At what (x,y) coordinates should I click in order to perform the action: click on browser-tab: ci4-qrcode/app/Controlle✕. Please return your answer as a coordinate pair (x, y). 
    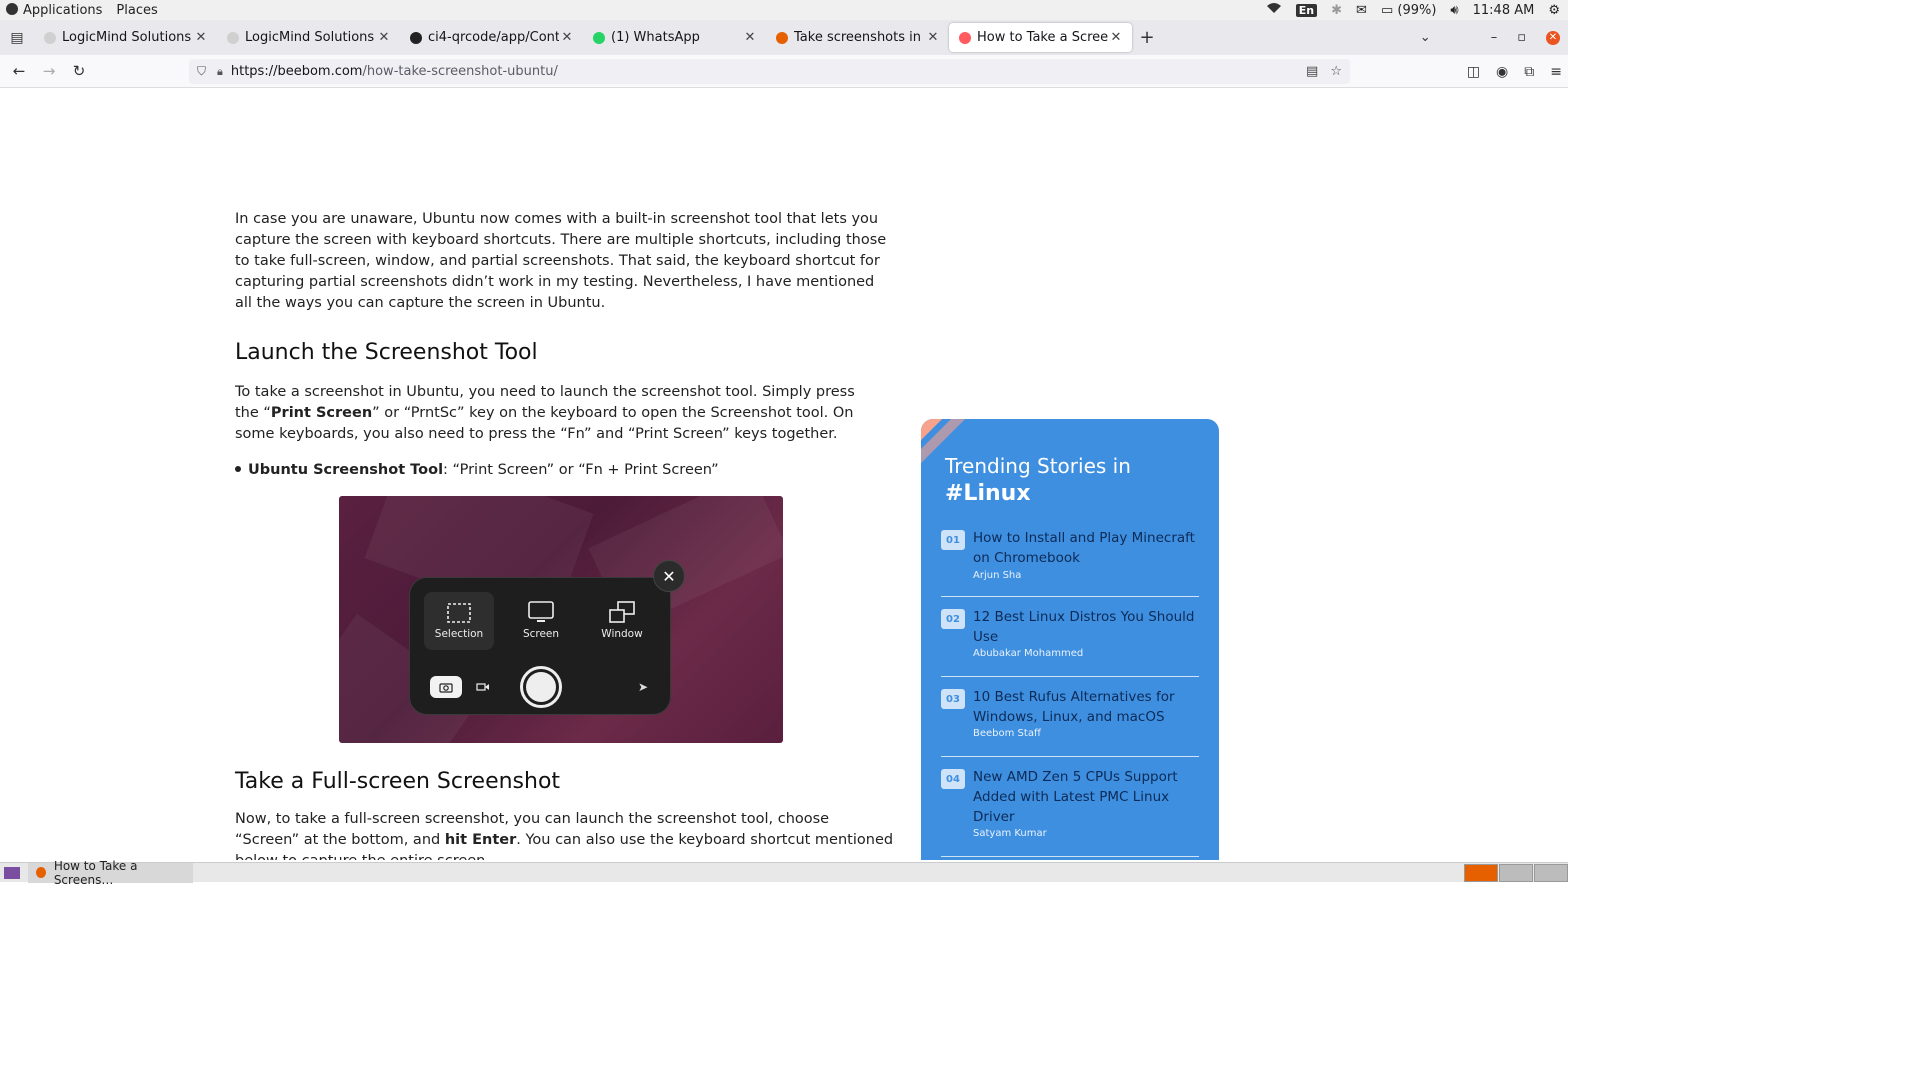
    Looking at the image, I should click on (491, 37).